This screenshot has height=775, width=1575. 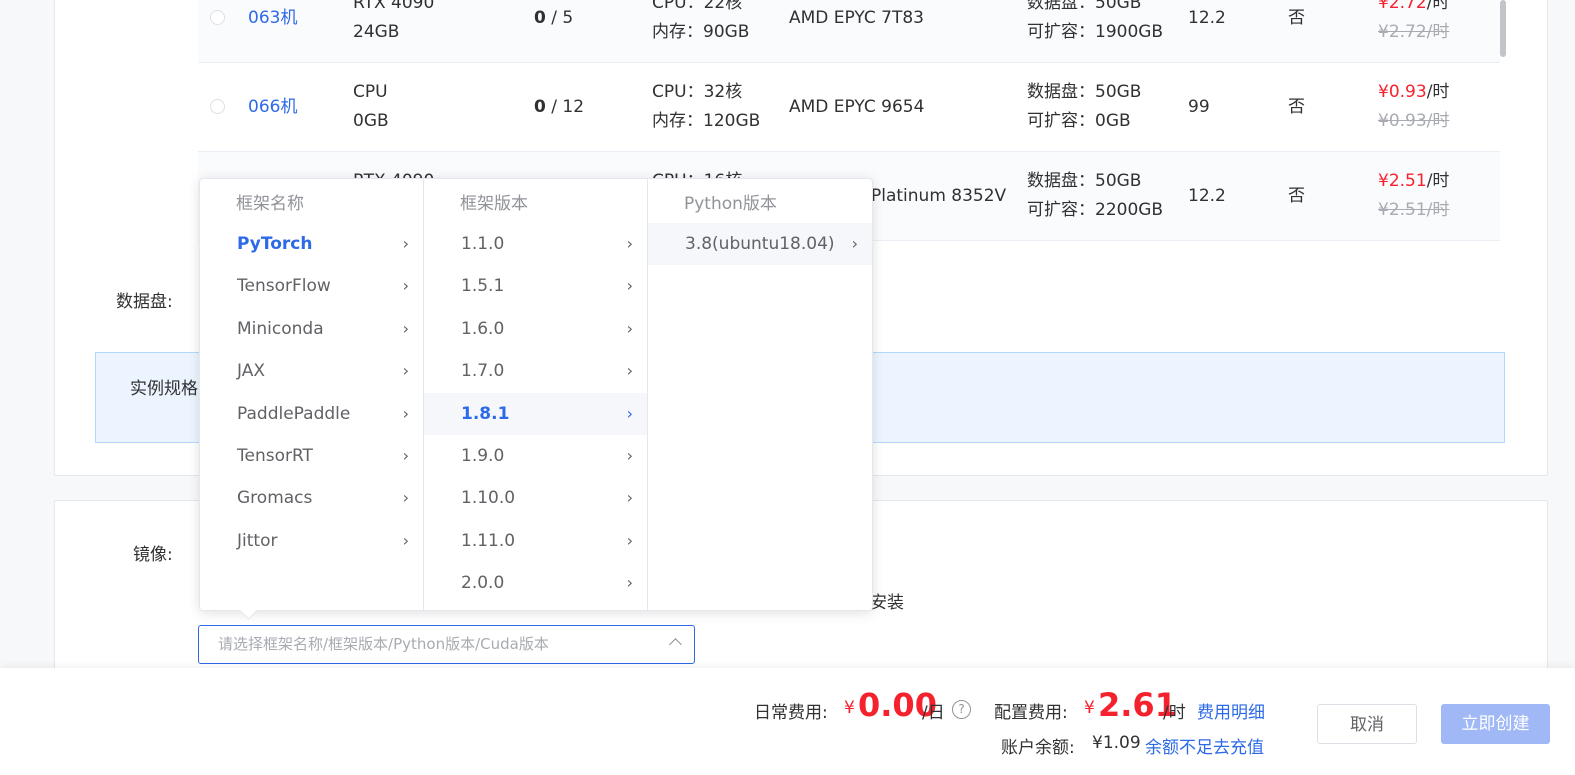 I want to click on gpu-memory: 0GB, so click(x=371, y=121).